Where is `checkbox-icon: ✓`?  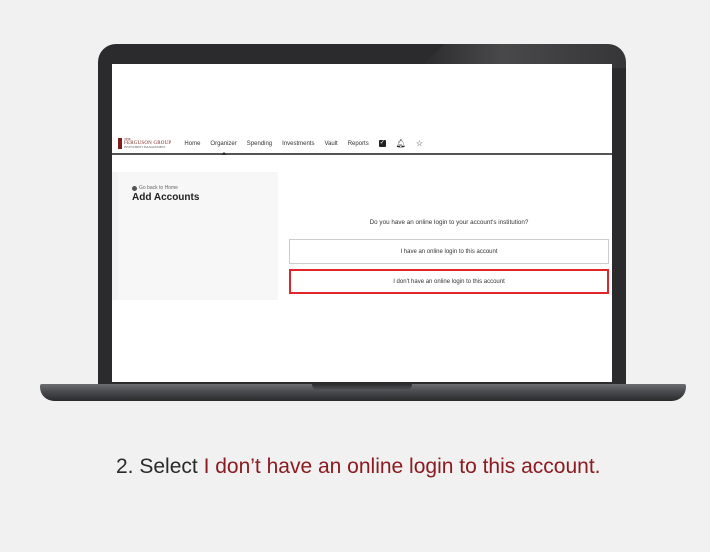
checkbox-icon: ✓ is located at coordinates (382, 143).